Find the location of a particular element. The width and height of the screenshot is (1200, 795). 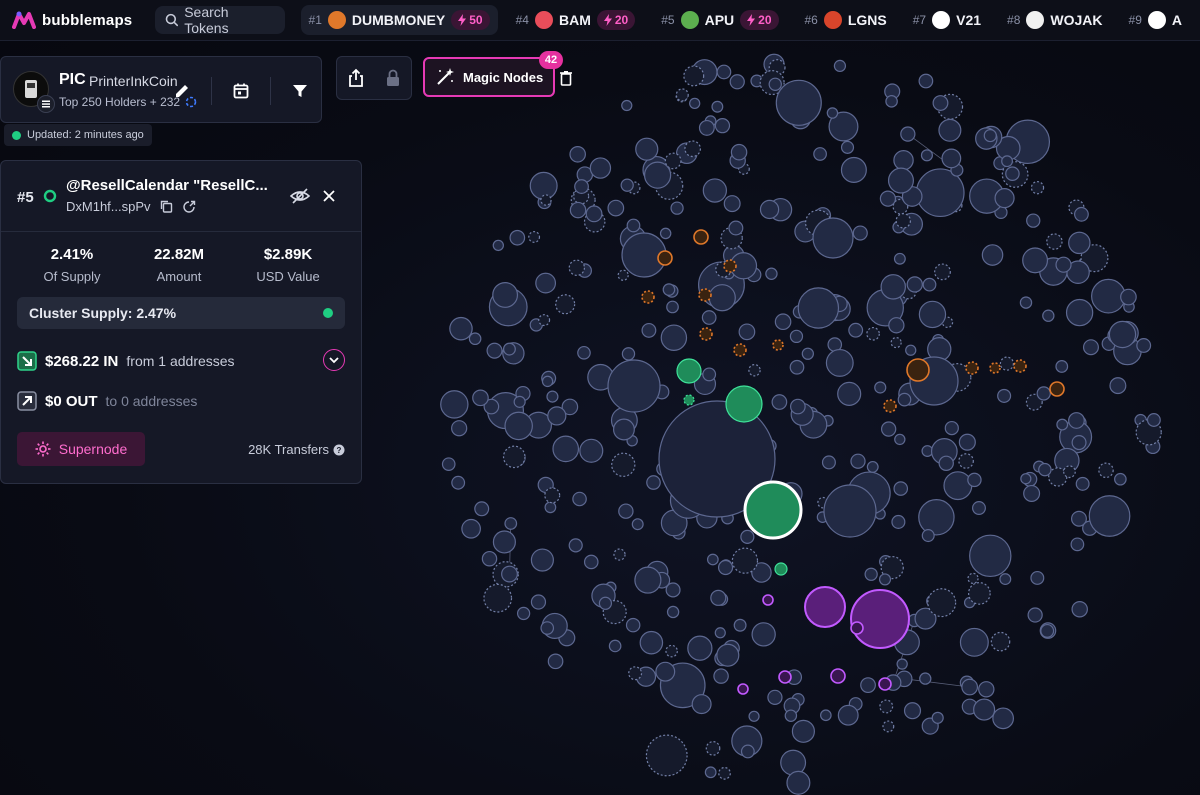

delete-magic-nodes-button is located at coordinates (566, 78).